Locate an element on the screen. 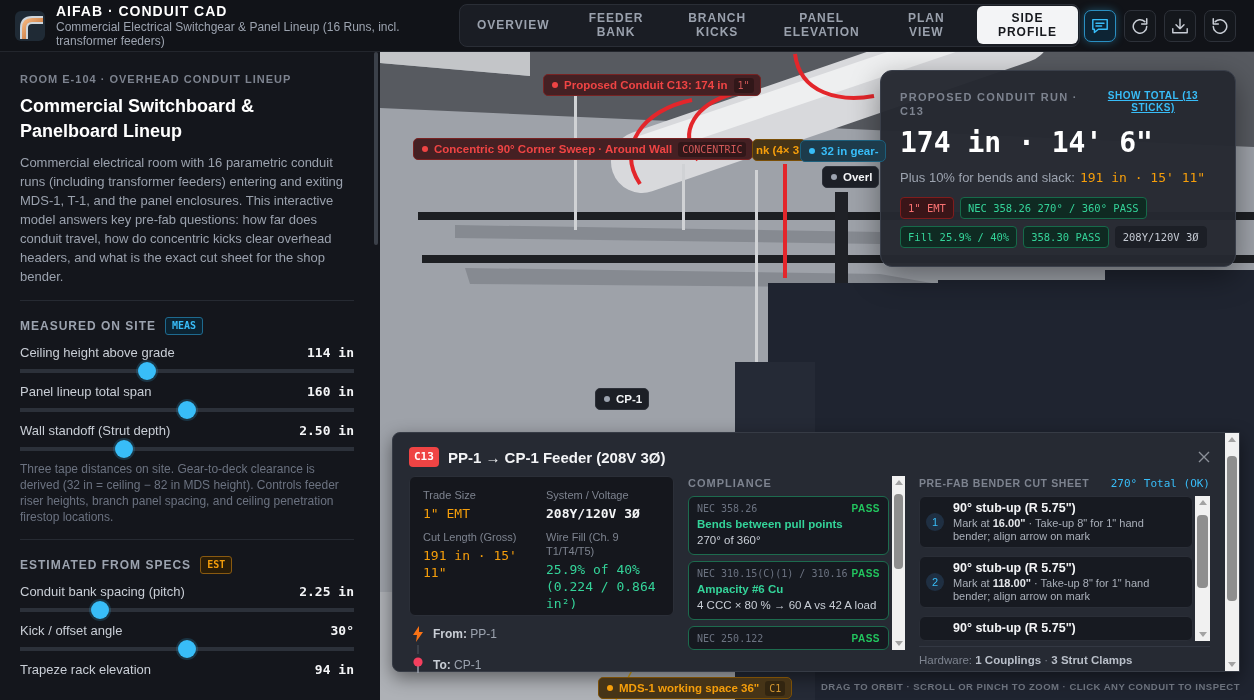  slider-label: Kick / offset angle is located at coordinates (71, 631).